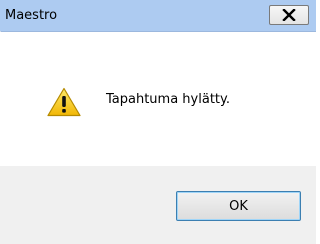 This screenshot has width=320, height=244. What do you see at coordinates (64, 102) in the screenshot?
I see `warning-icon` at bounding box center [64, 102].